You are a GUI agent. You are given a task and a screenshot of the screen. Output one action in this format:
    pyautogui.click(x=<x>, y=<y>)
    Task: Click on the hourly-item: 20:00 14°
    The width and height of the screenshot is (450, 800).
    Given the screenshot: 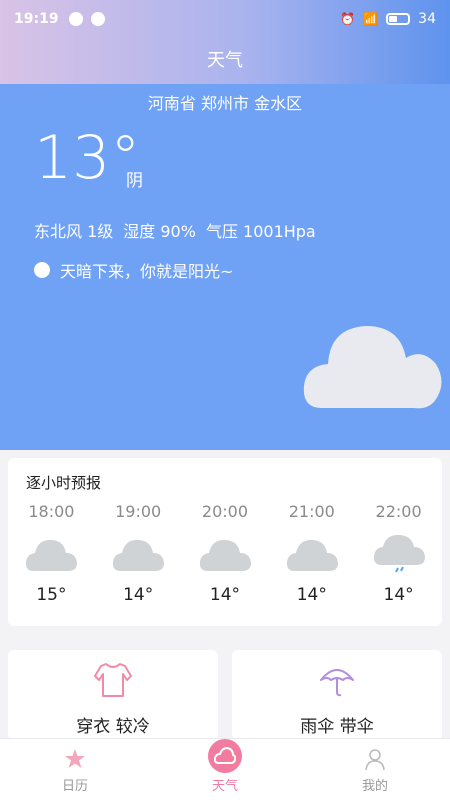 What is the action you would take?
    pyautogui.click(x=225, y=553)
    